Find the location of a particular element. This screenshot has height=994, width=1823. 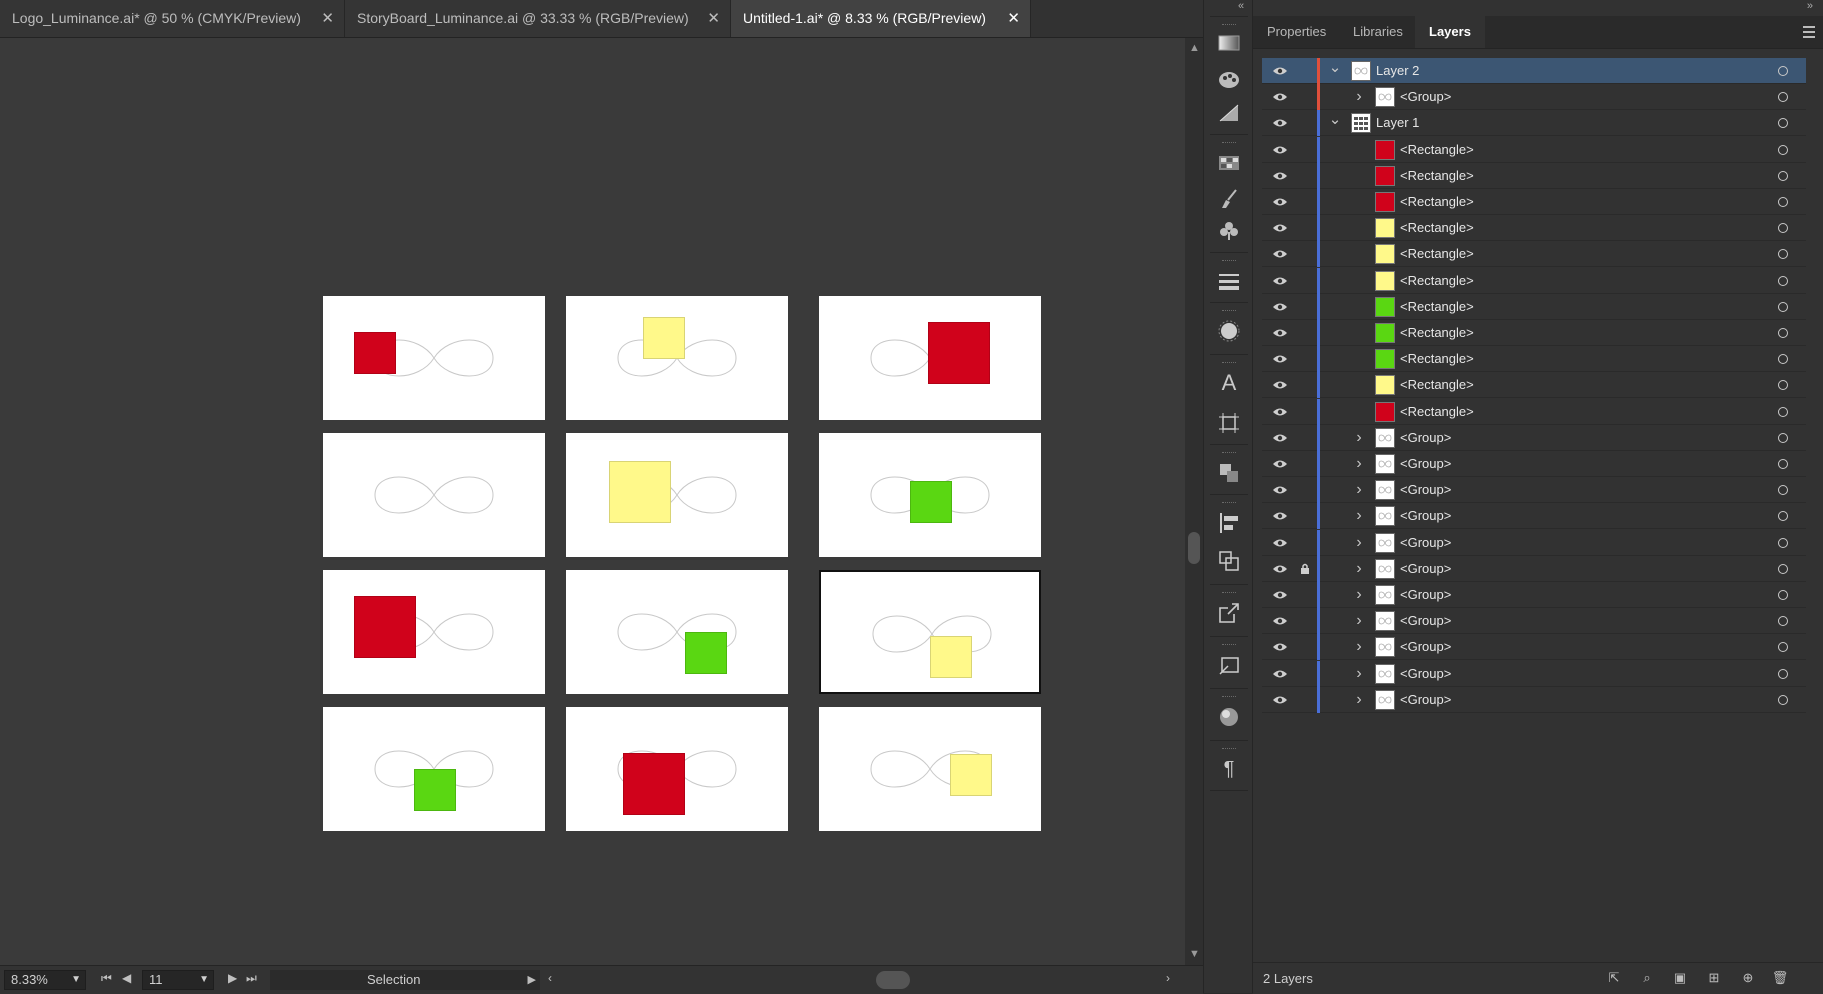

tab-layers: Layers is located at coordinates (1450, 32).